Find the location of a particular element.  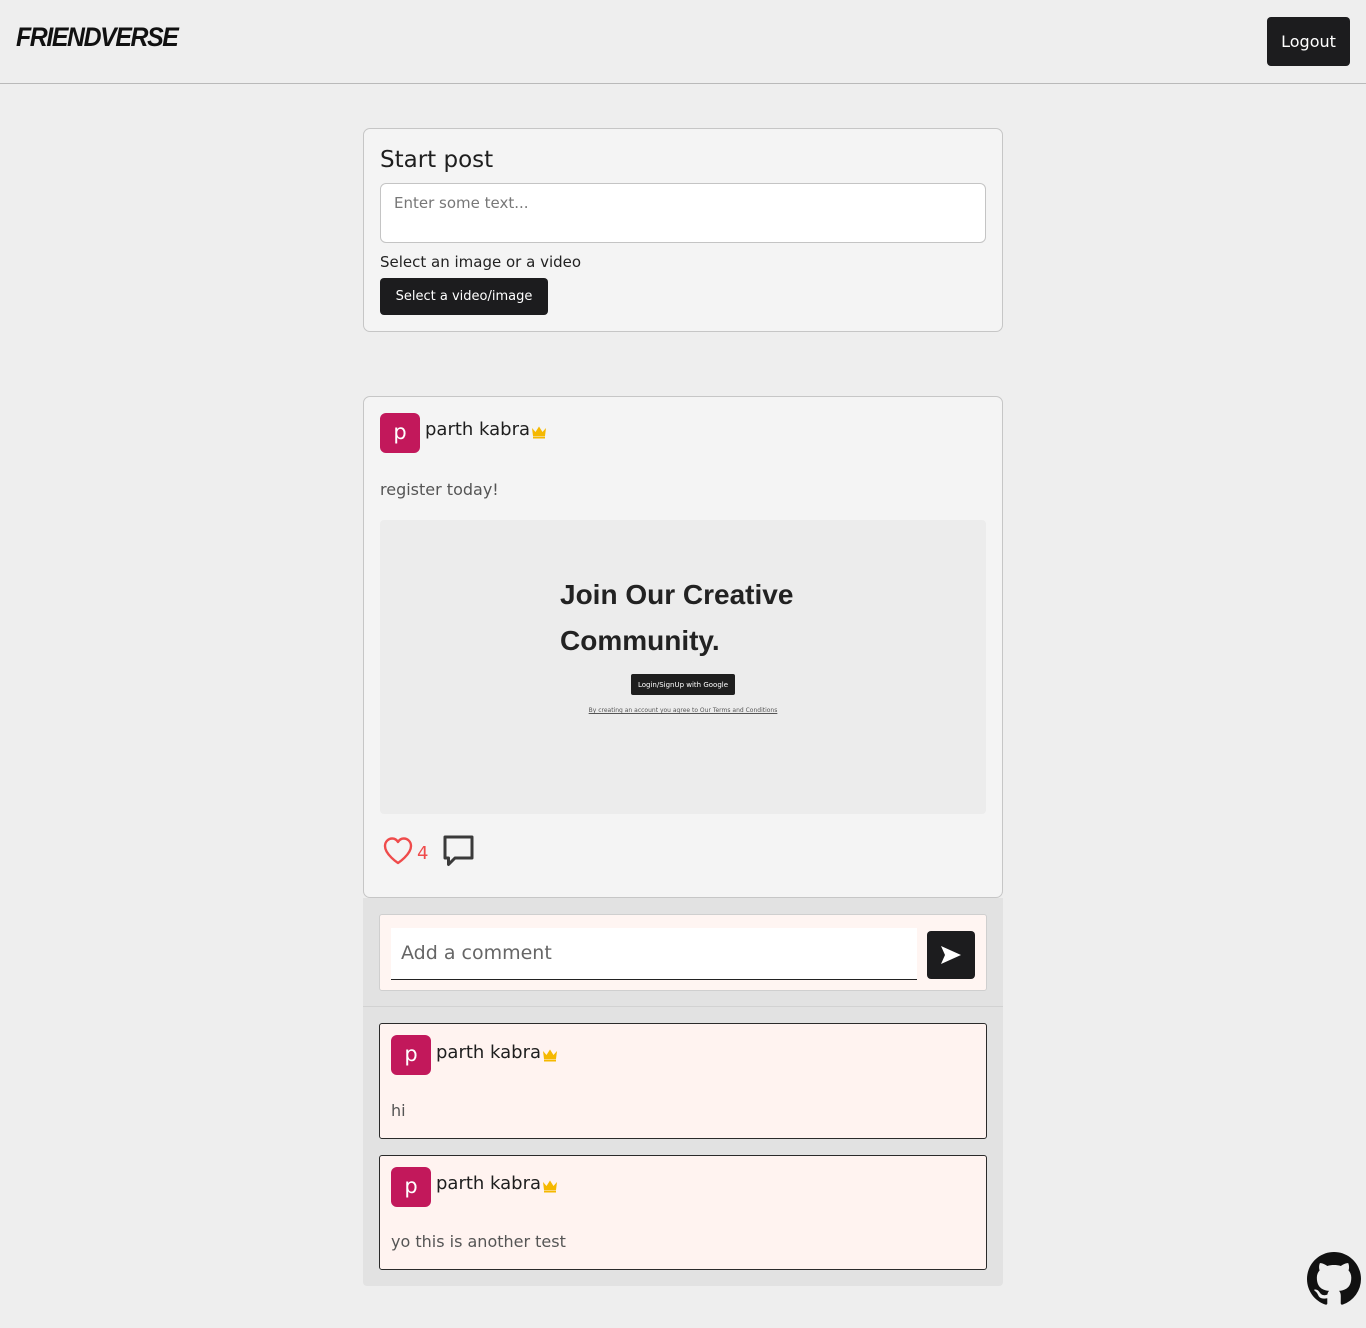

like-count: 4 is located at coordinates (423, 853).